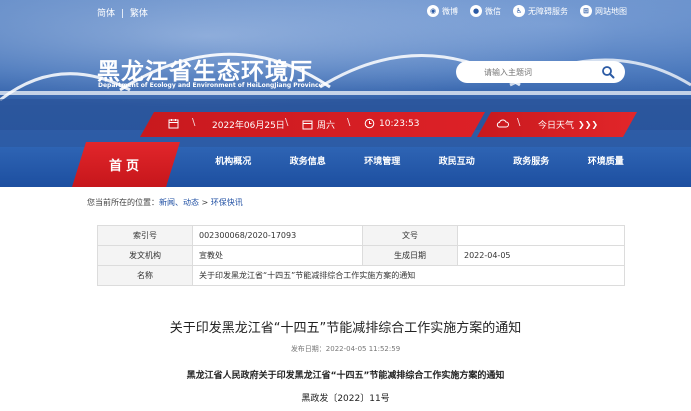 The image size is (691, 411). Describe the element at coordinates (248, 126) in the screenshot. I see `date-text: 2022年06月25日` at that location.